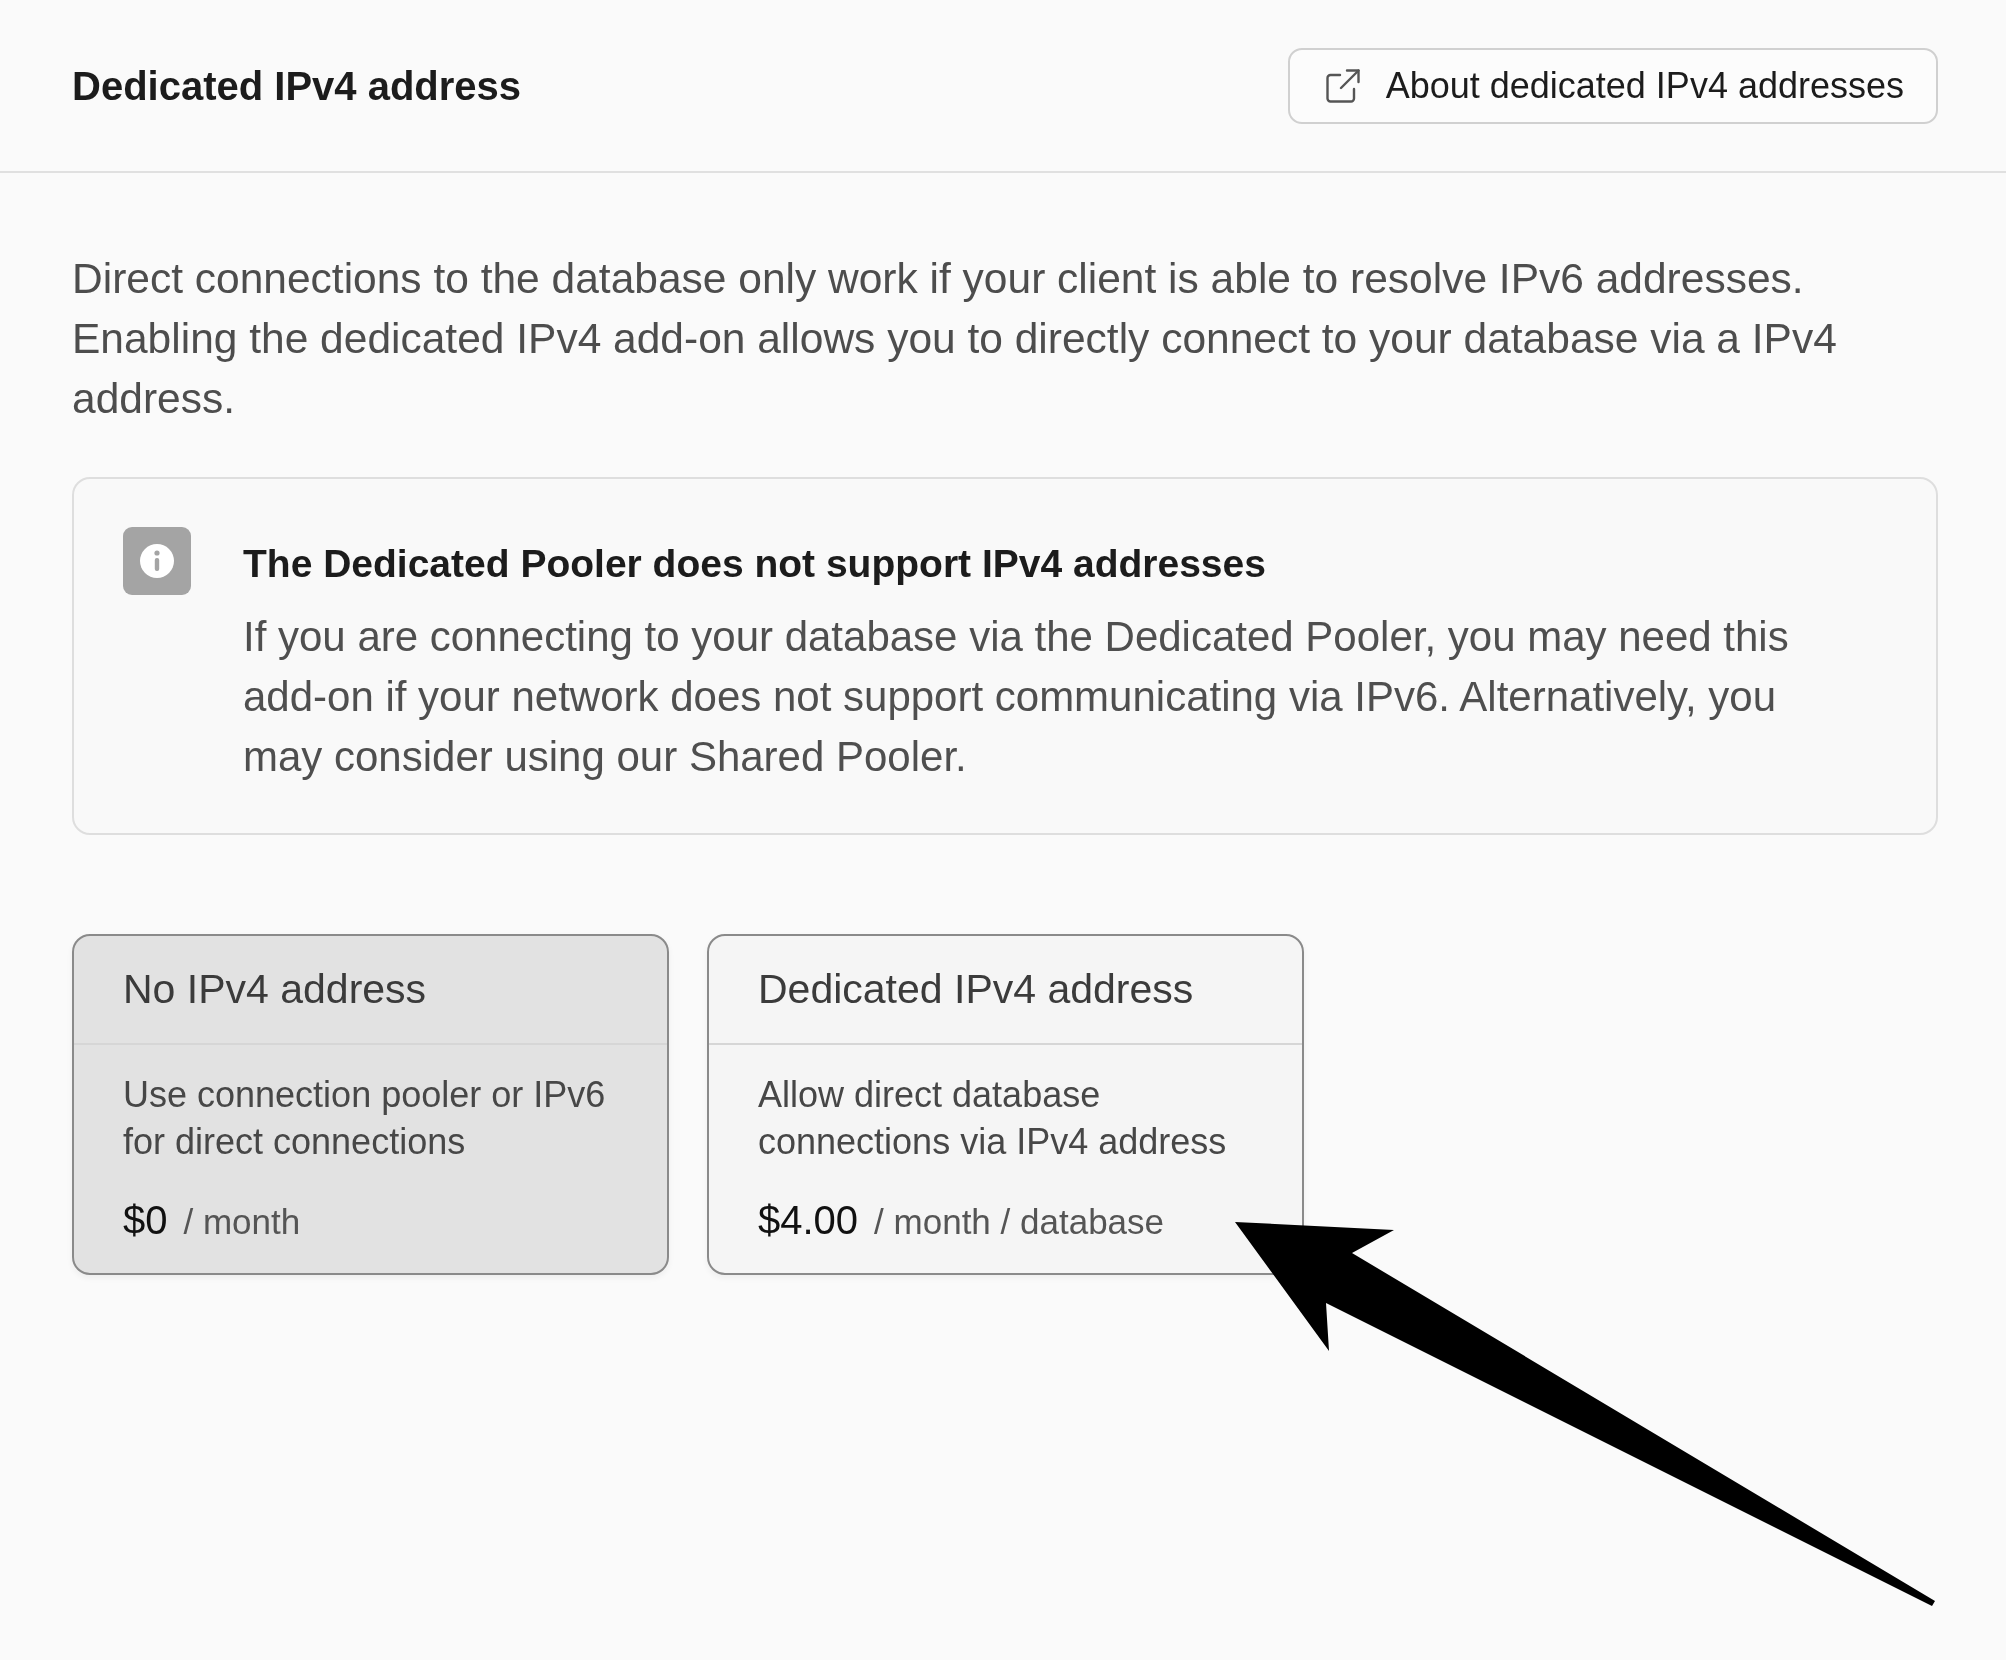  Describe the element at coordinates (993, 1118) in the screenshot. I see `option-description: Allow direct database connections via IPv4 address` at that location.